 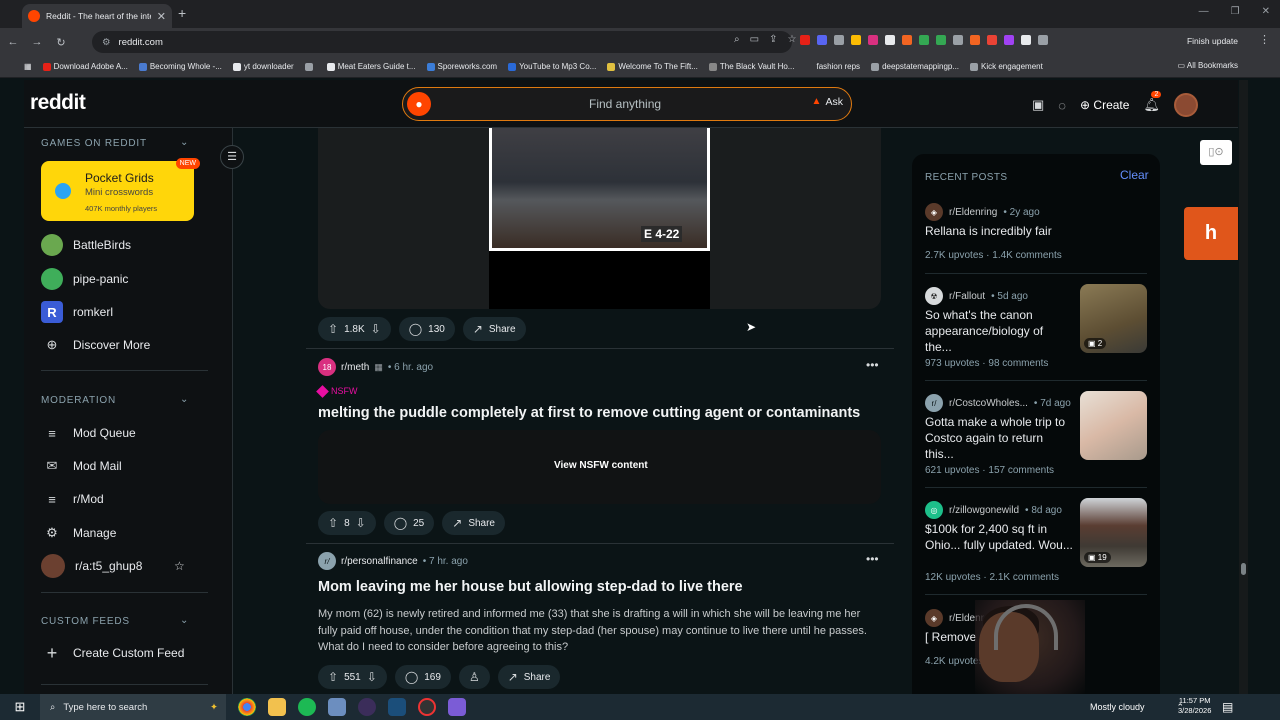 What do you see at coordinates (474, 677) in the screenshot?
I see `award-button: ♙` at bounding box center [474, 677].